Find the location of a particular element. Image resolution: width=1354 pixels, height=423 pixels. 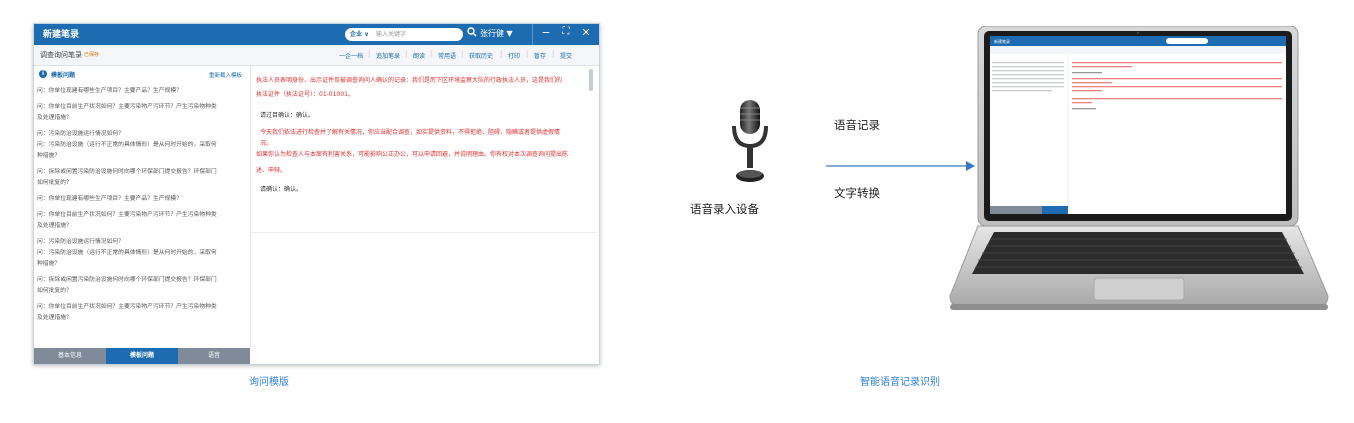

toolbar-item-print: 打印 is located at coordinates (514, 55).